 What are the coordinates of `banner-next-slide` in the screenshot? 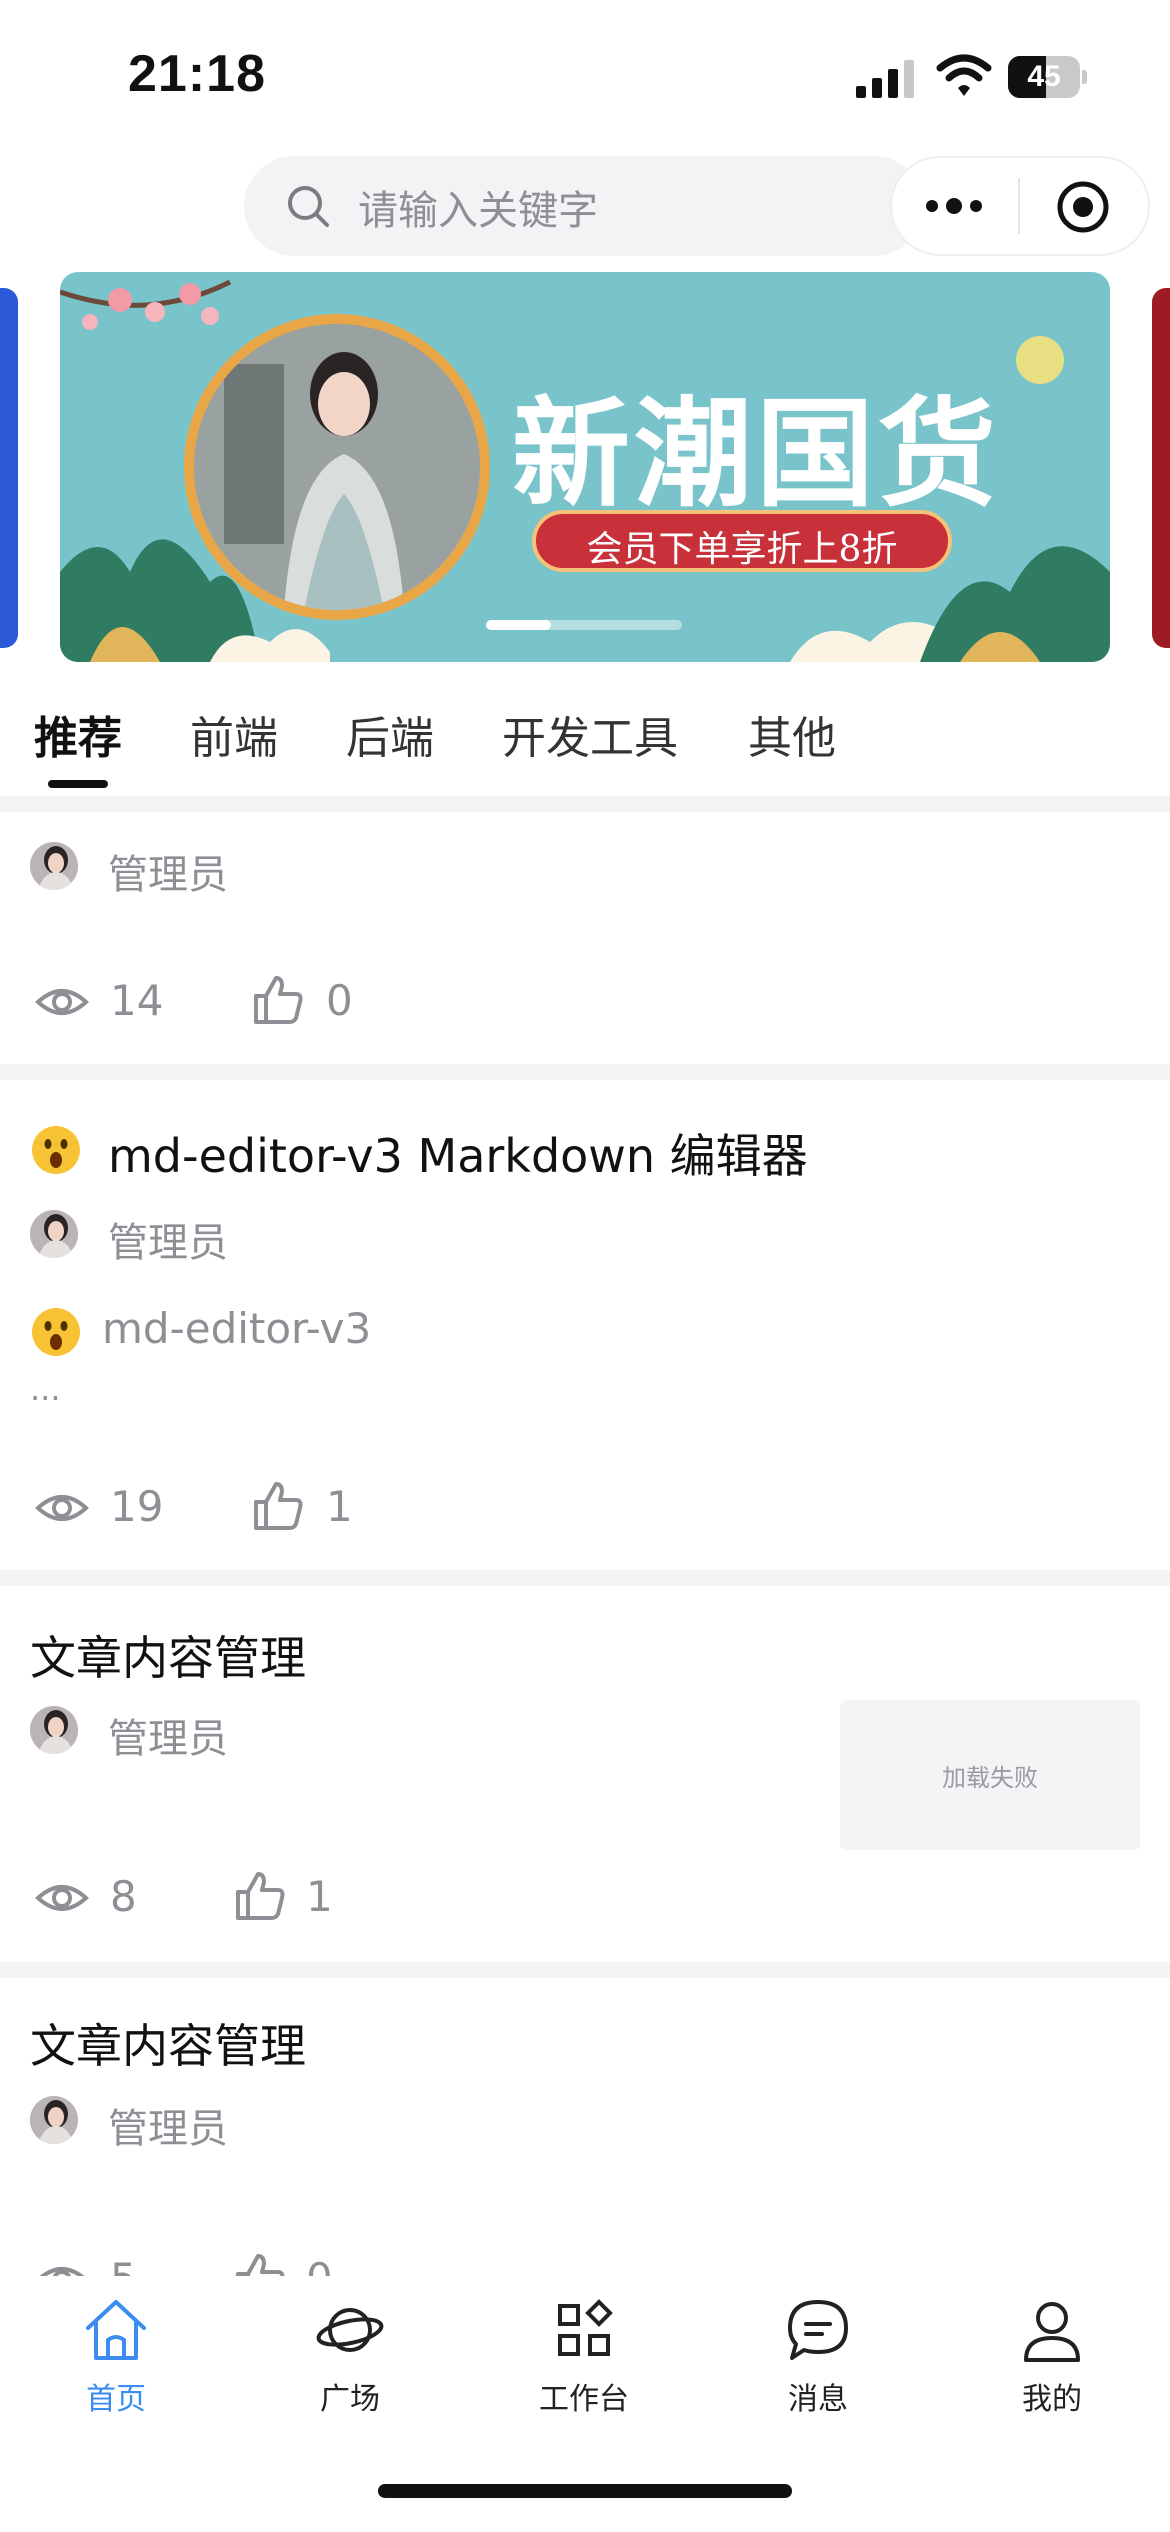 It's located at (1161, 468).